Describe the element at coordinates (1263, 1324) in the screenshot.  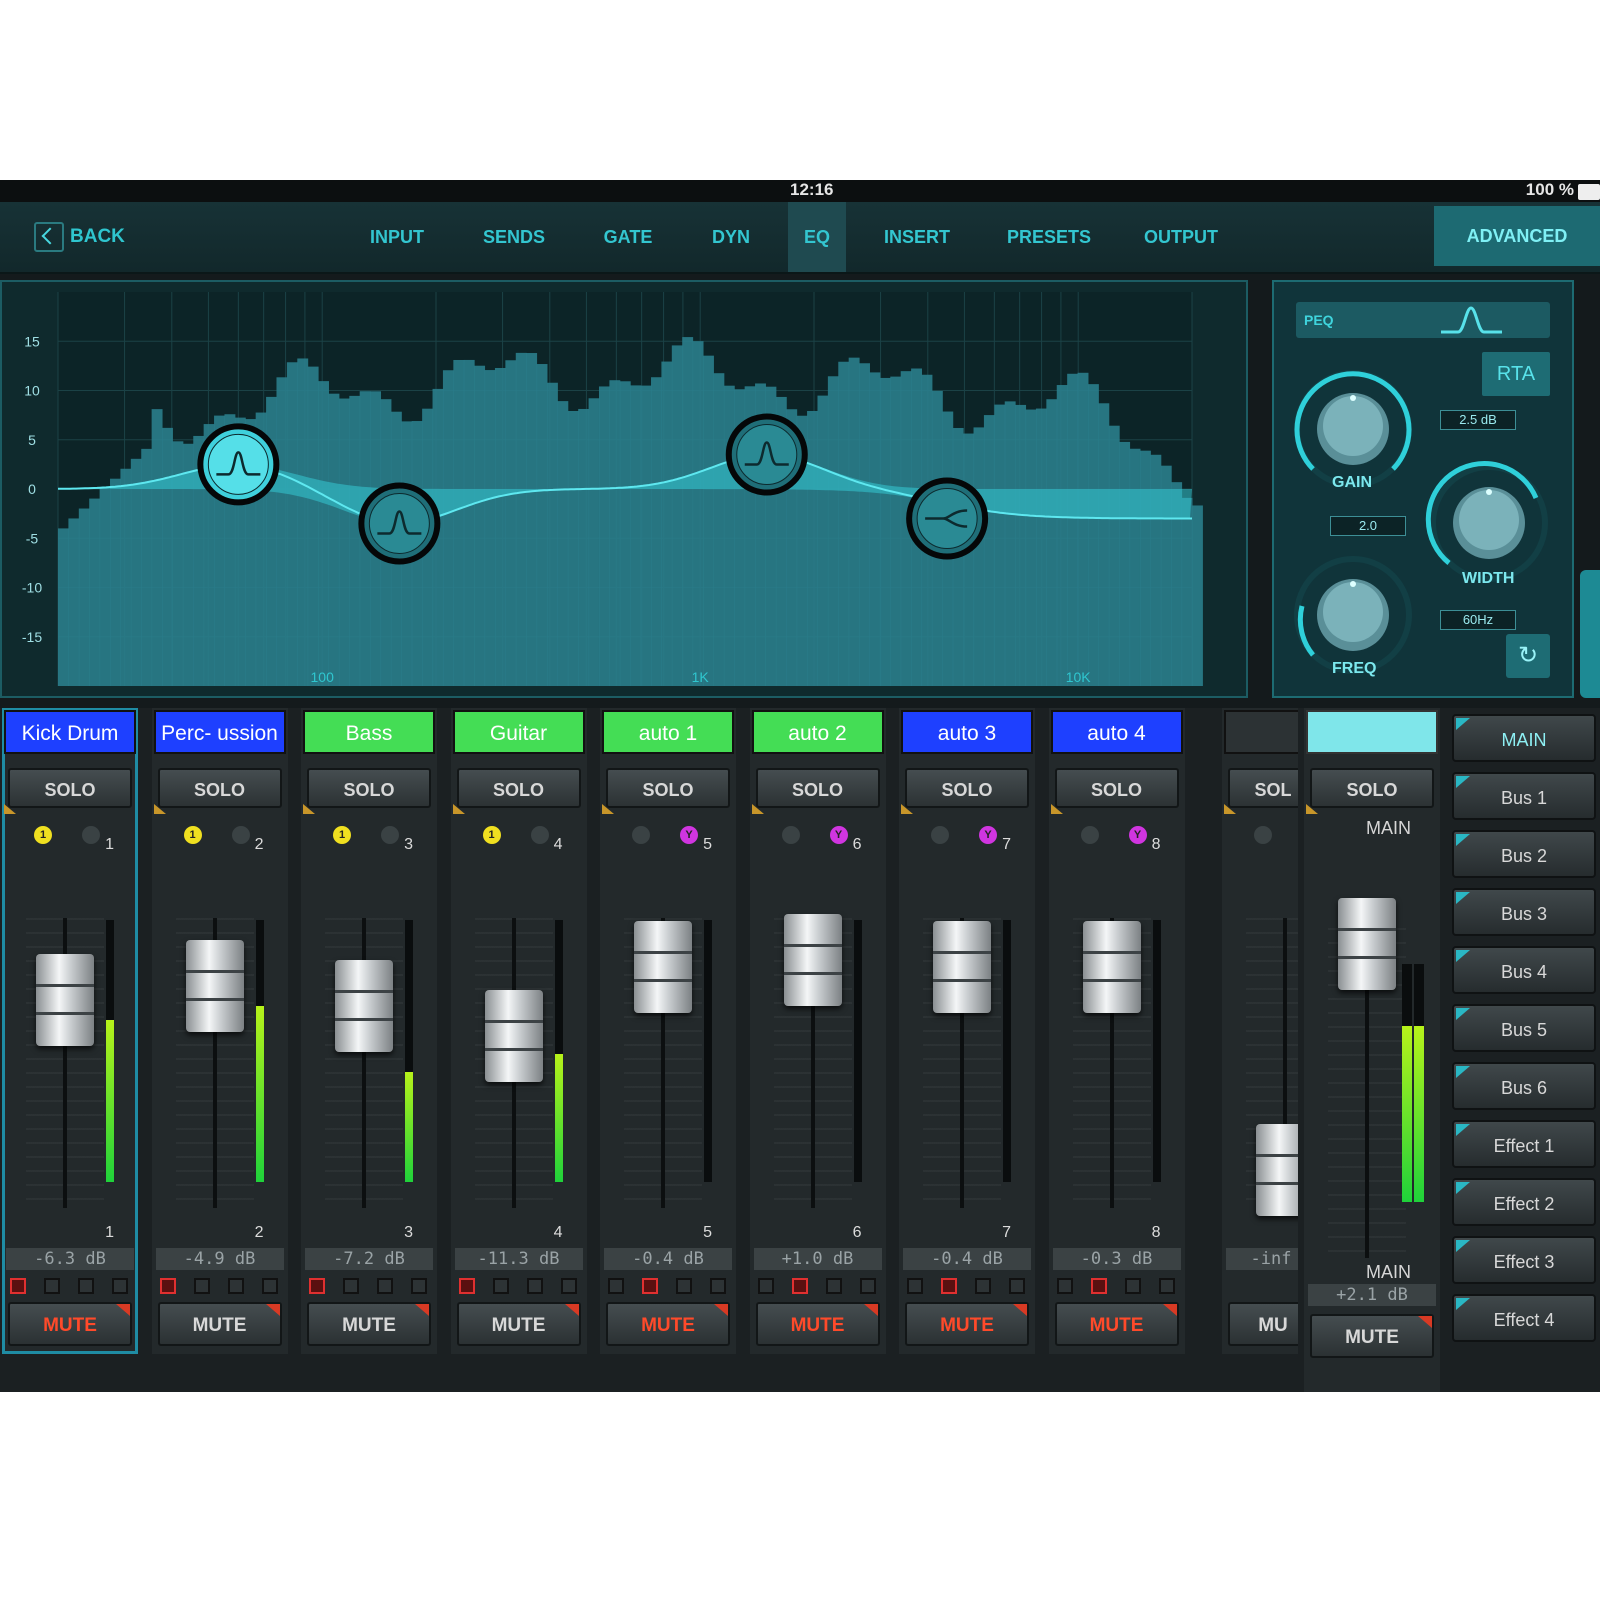
I see `mute-button: MU` at that location.